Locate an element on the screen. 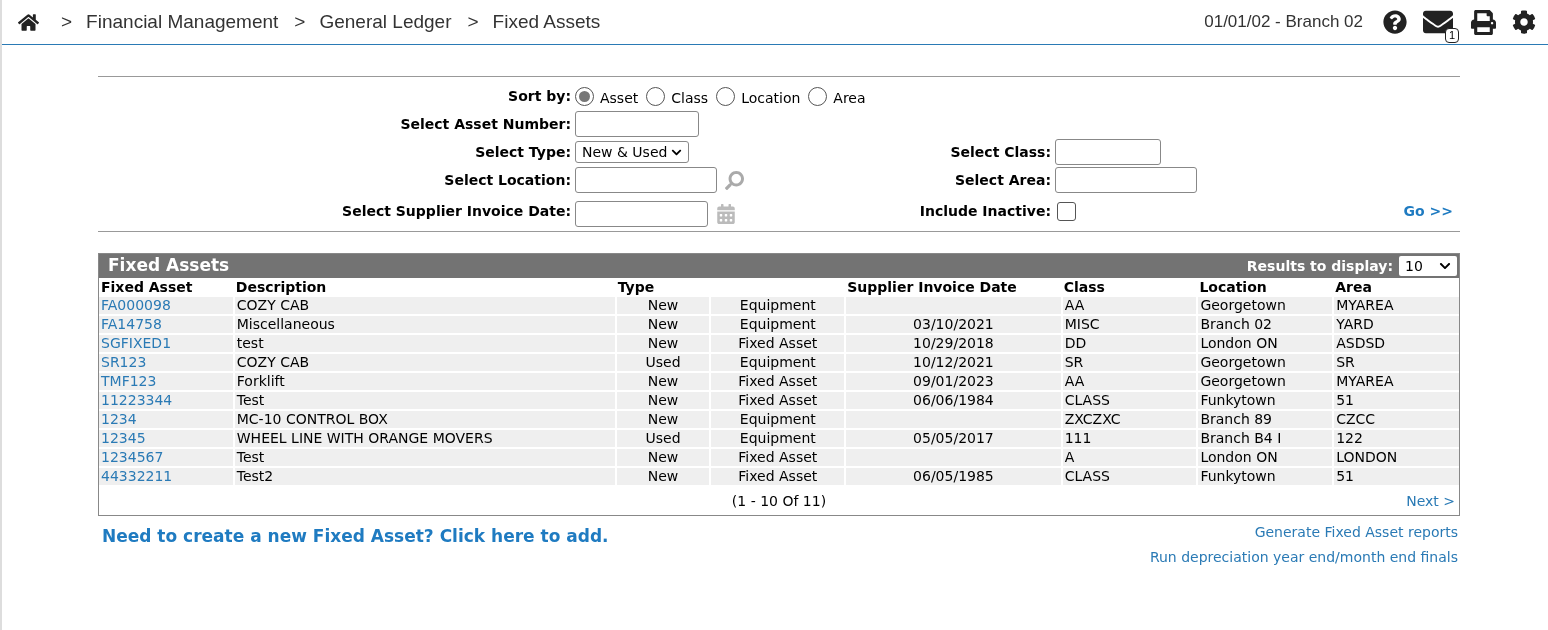 The height and width of the screenshot is (630, 1548). results-label: Results to display: is located at coordinates (1319, 266).